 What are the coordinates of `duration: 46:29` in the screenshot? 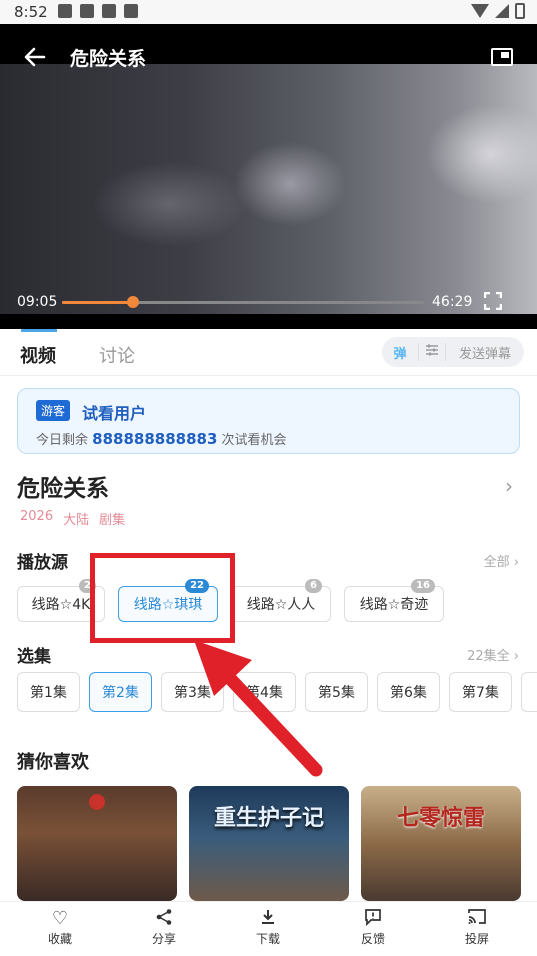 It's located at (452, 302).